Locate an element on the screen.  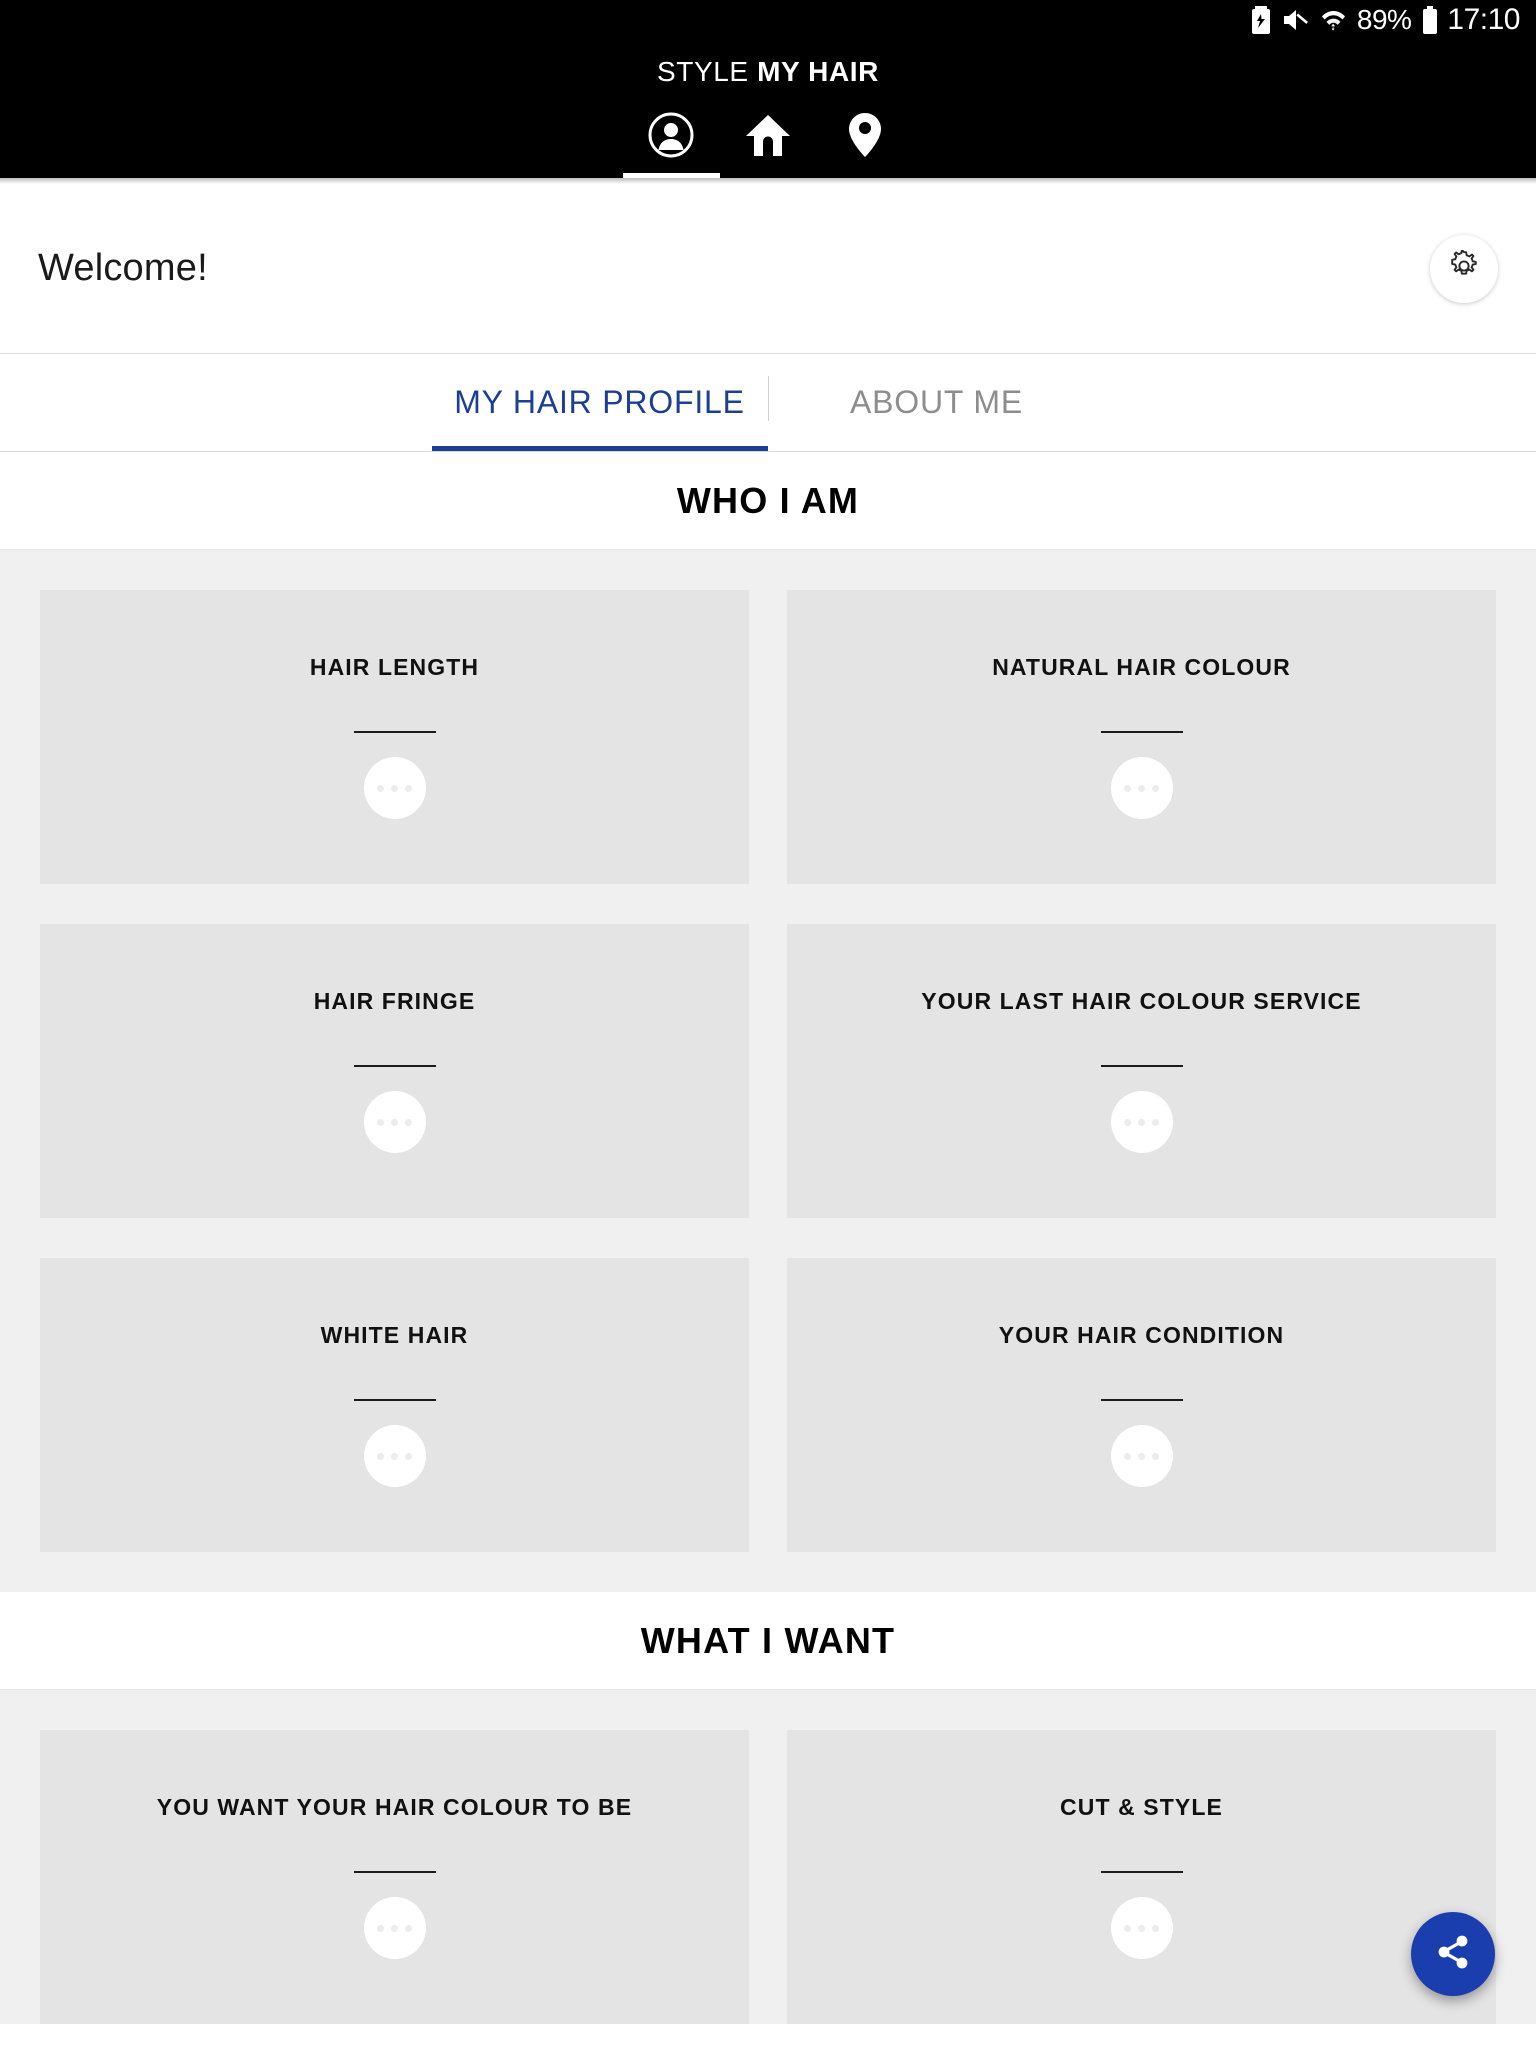
card-title: NATURAL HAIR COLOUR is located at coordinates (1141, 667).